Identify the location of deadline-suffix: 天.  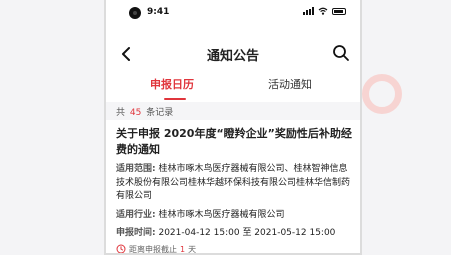
(192, 249).